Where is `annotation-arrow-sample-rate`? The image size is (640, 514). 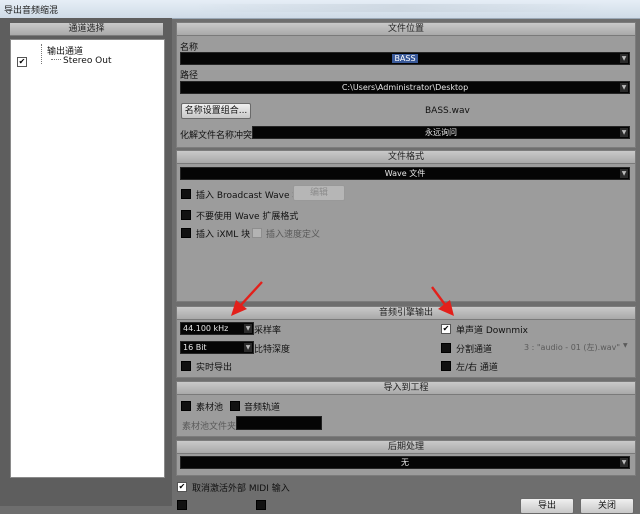 annotation-arrow-sample-rate is located at coordinates (247, 298).